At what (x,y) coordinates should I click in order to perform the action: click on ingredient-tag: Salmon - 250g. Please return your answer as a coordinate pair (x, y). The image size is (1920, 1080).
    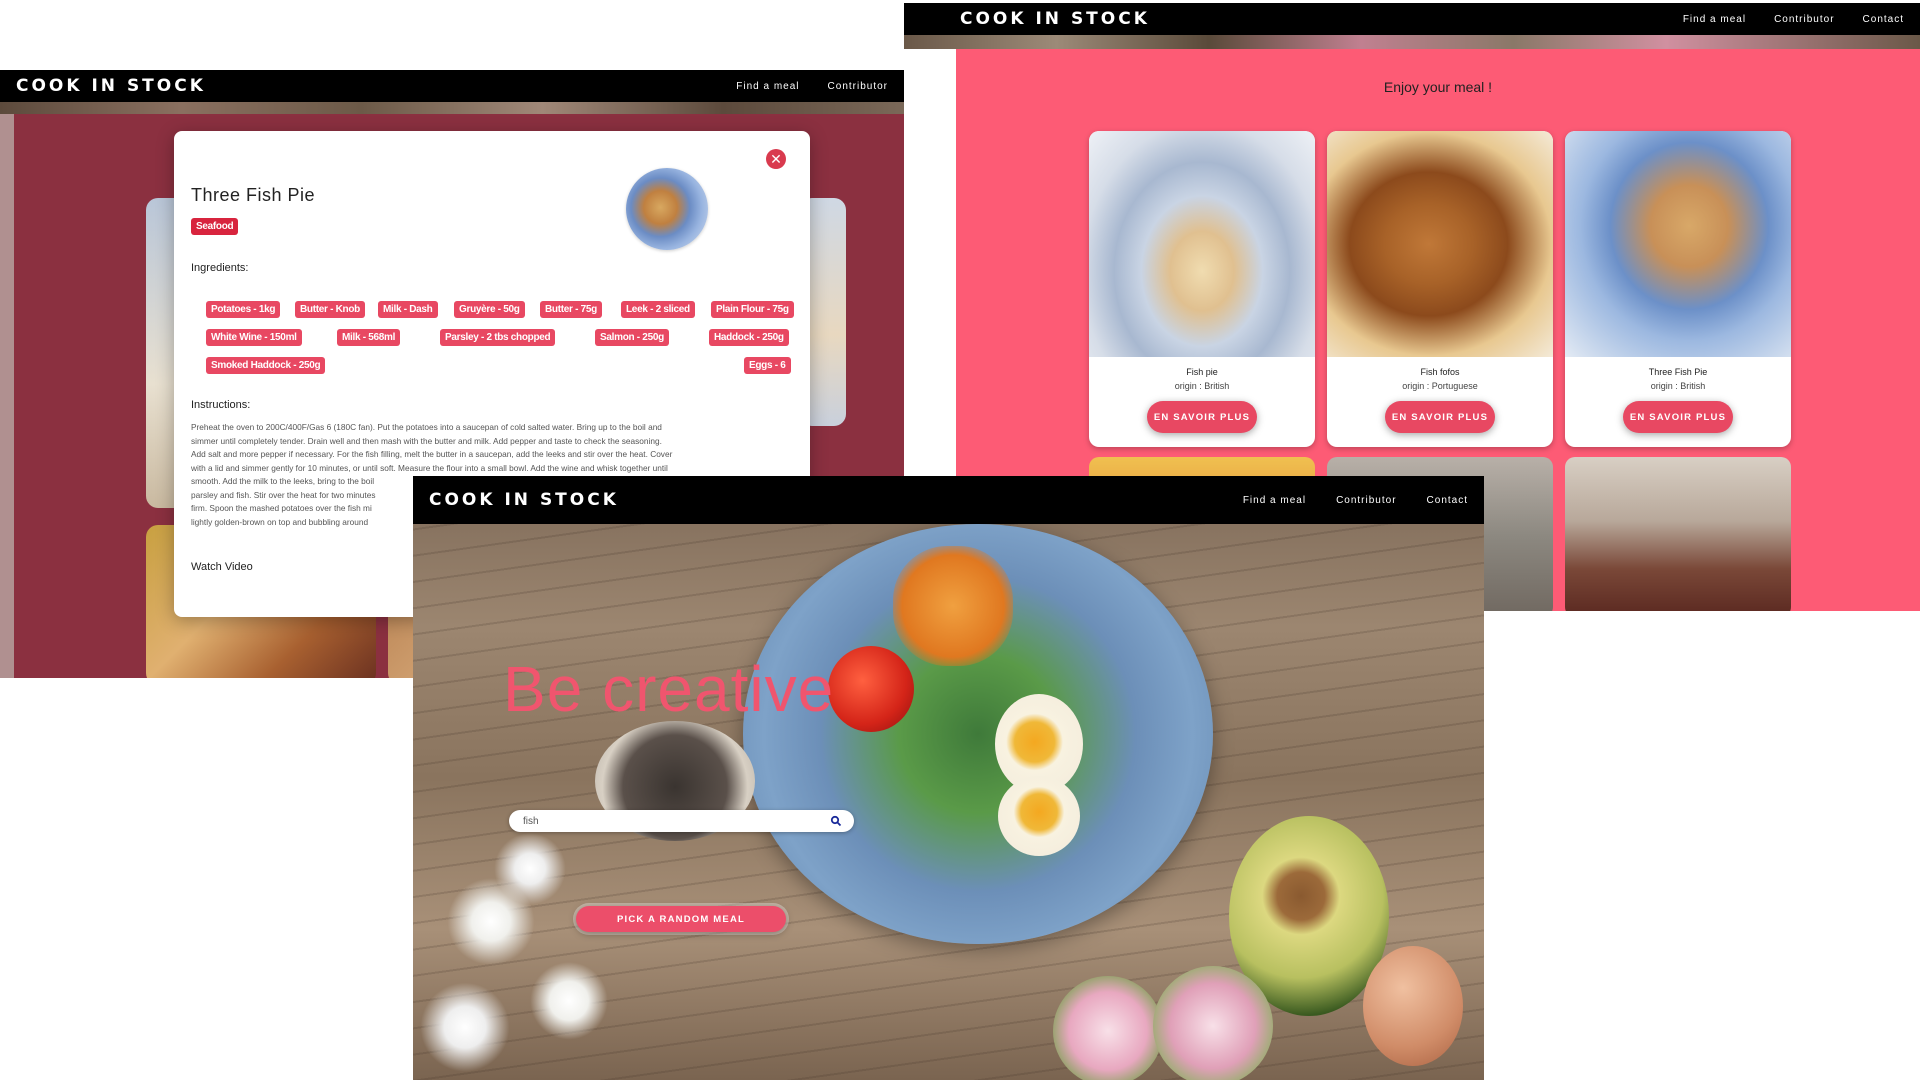
    Looking at the image, I should click on (632, 337).